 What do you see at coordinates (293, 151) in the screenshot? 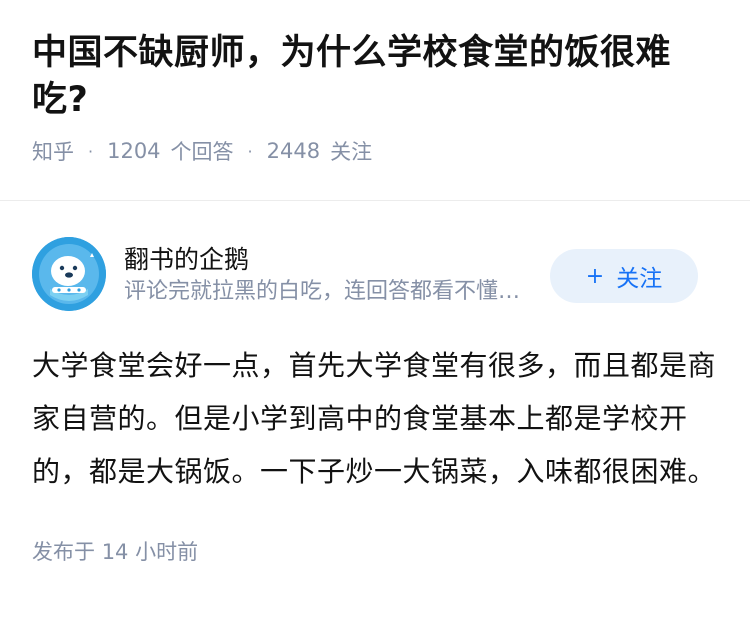
I see `followers-count: 2448` at bounding box center [293, 151].